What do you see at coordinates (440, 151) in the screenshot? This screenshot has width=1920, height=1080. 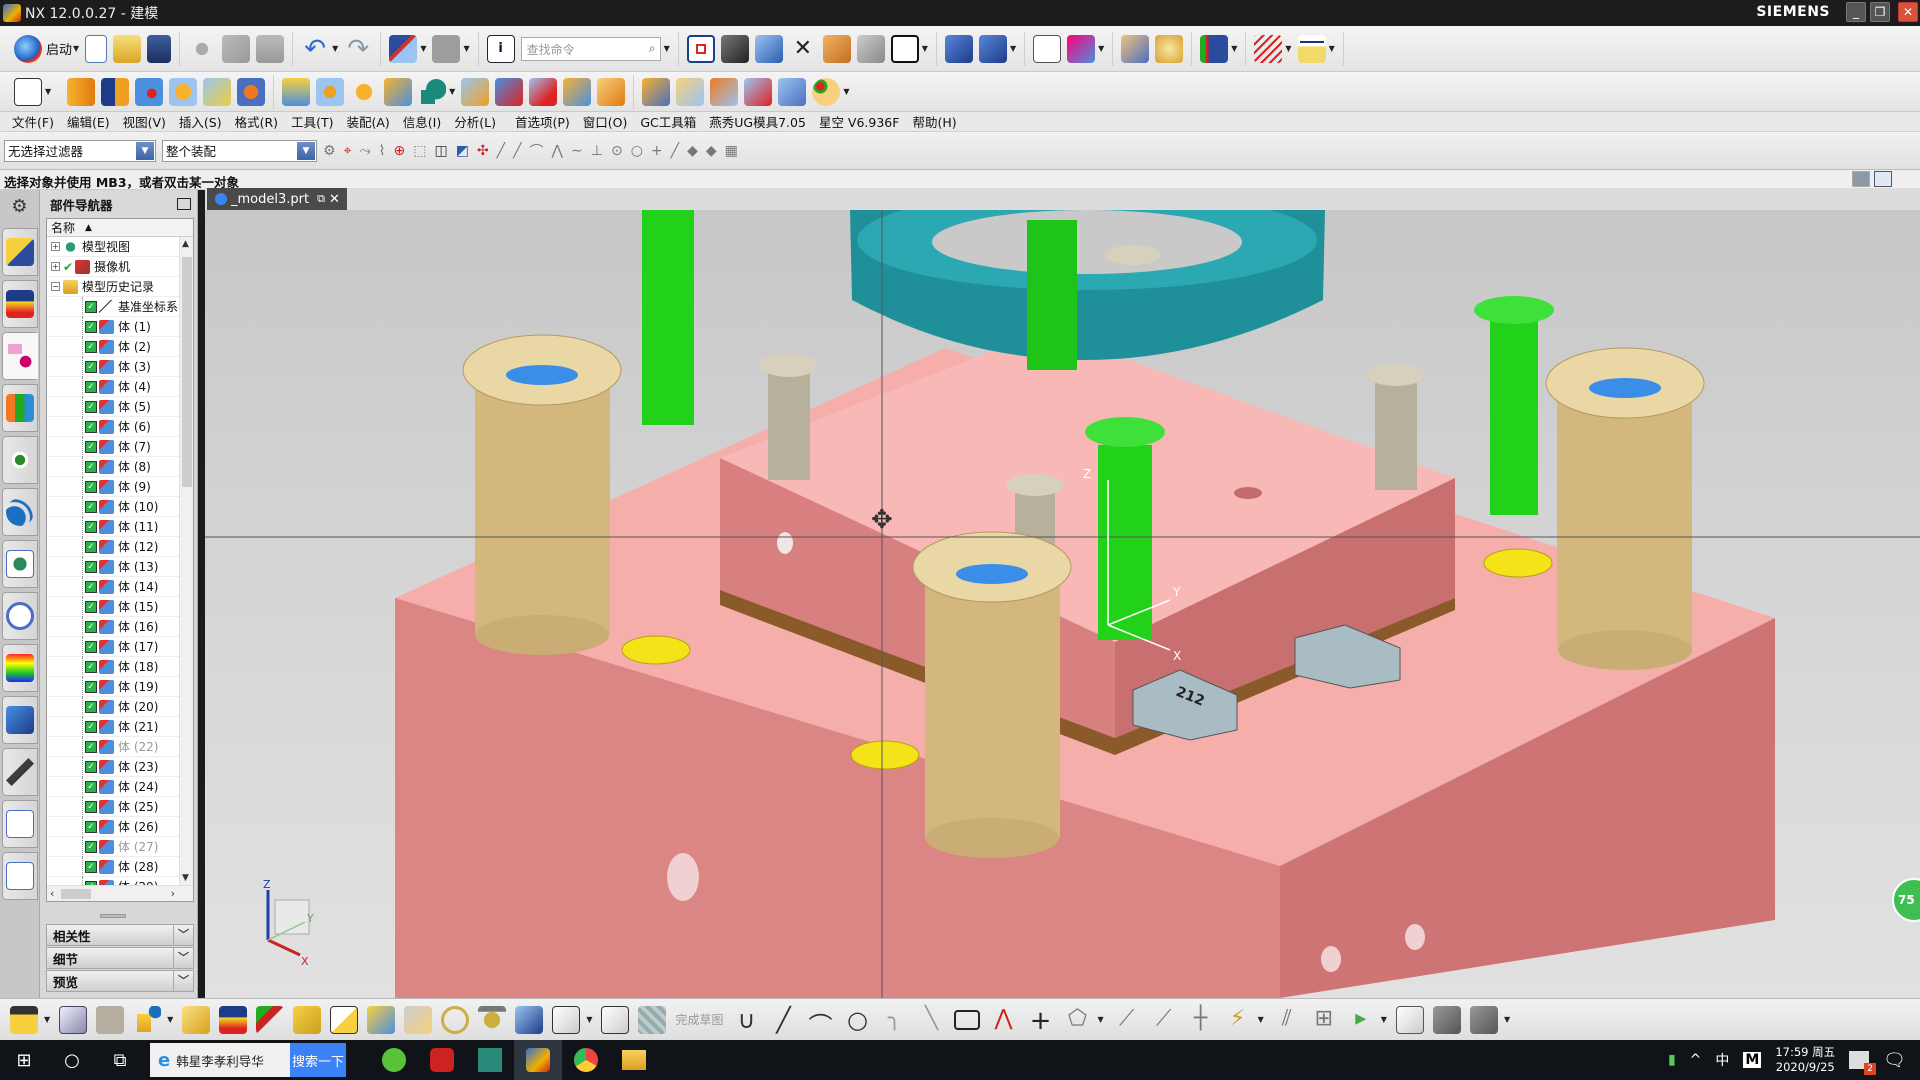 I see `select-edges-icon: ◫` at bounding box center [440, 151].